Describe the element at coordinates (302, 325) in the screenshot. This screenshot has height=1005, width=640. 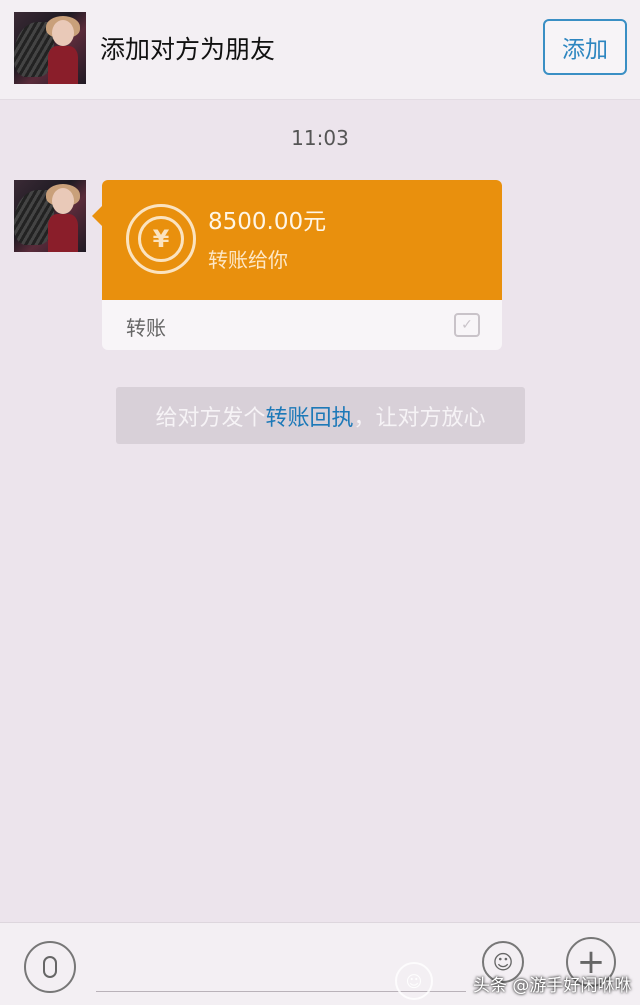
I see `transfer-card-footer: 转账 ✓` at that location.